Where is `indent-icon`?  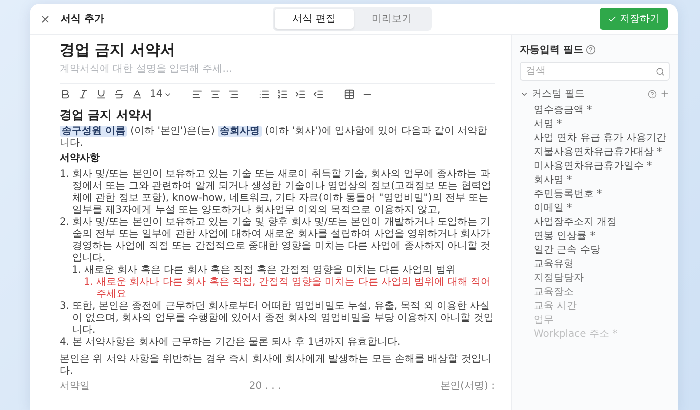 indent-icon is located at coordinates (300, 94).